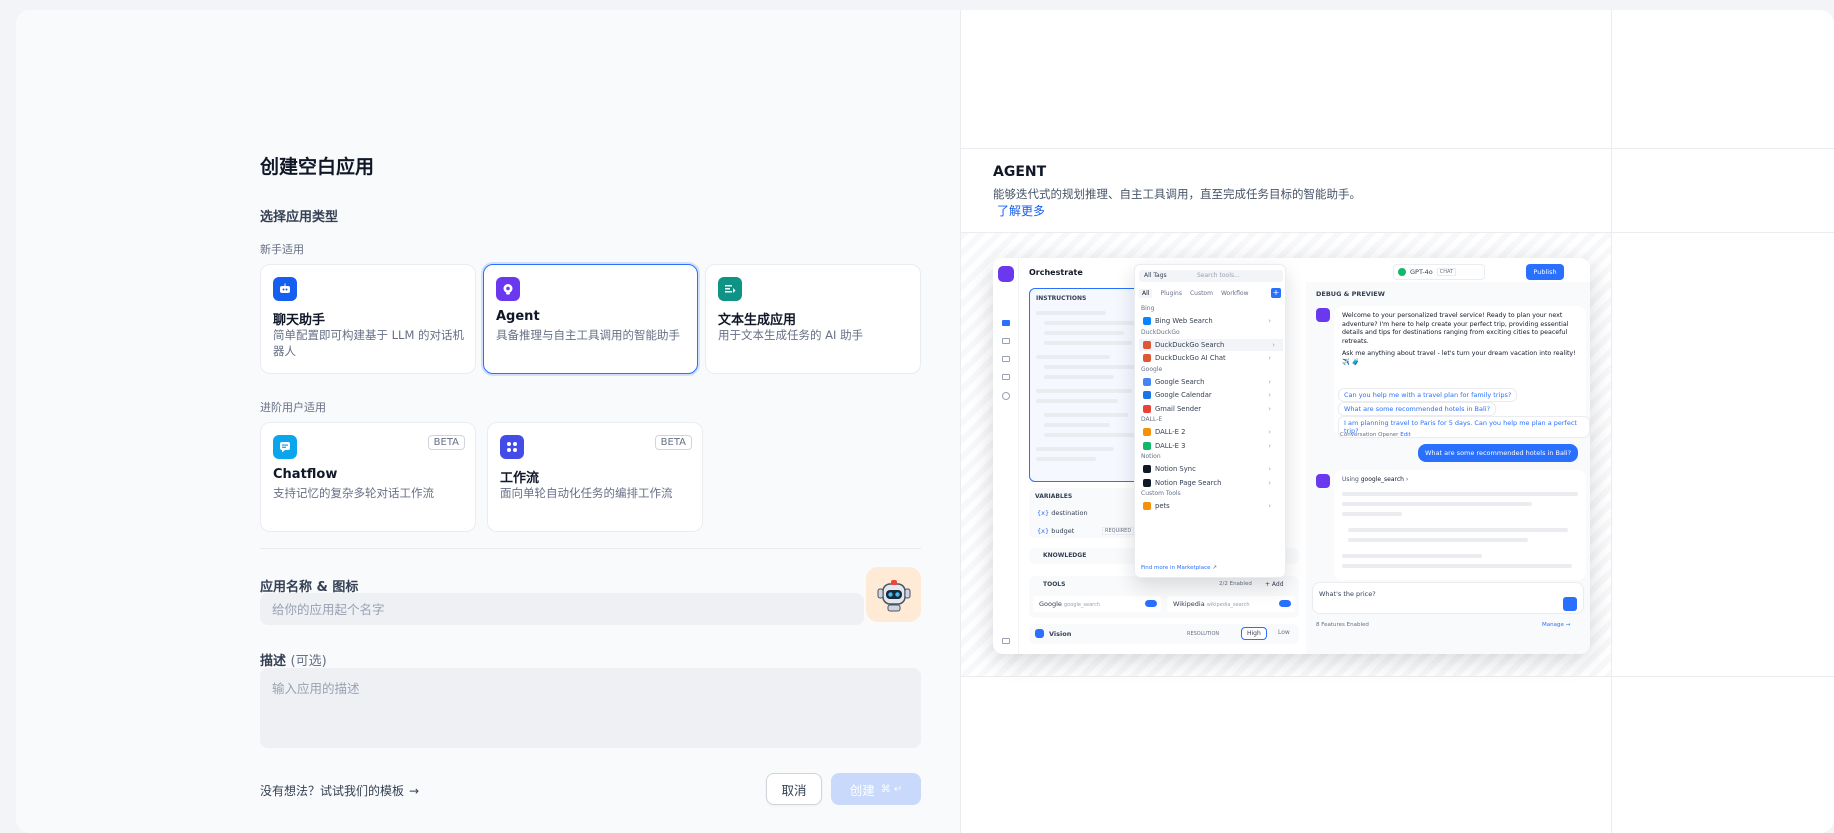 The height and width of the screenshot is (833, 1834). Describe the element at coordinates (1054, 496) in the screenshot. I see `variables-label: VARIABLES` at that location.